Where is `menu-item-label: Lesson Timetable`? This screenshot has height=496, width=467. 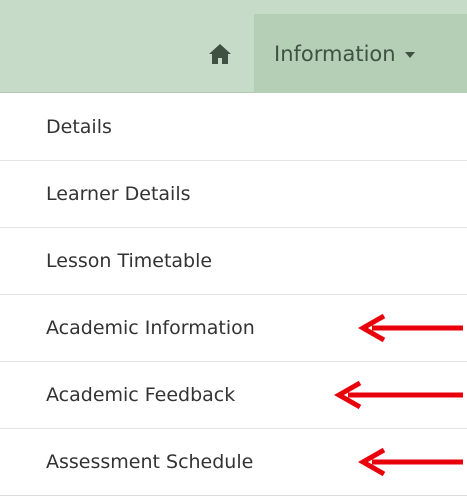
menu-item-label: Lesson Timetable is located at coordinates (129, 261).